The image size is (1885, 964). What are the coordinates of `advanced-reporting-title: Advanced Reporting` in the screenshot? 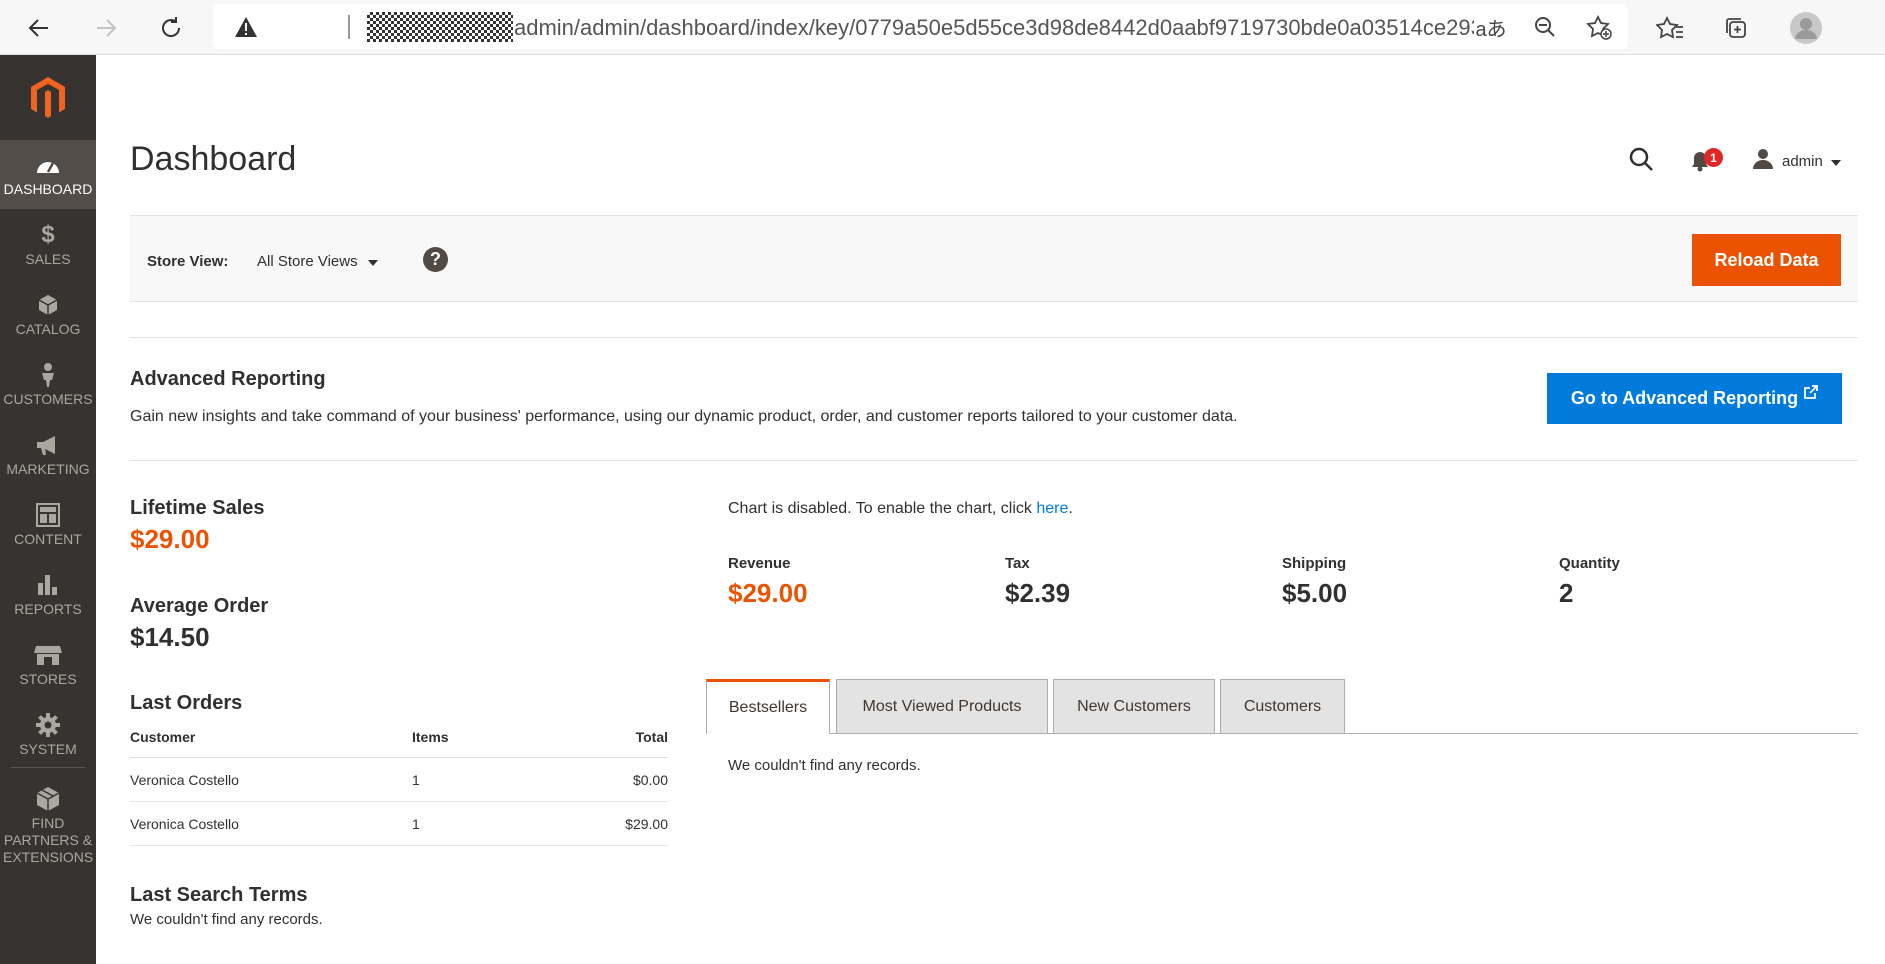 It's located at (228, 379).